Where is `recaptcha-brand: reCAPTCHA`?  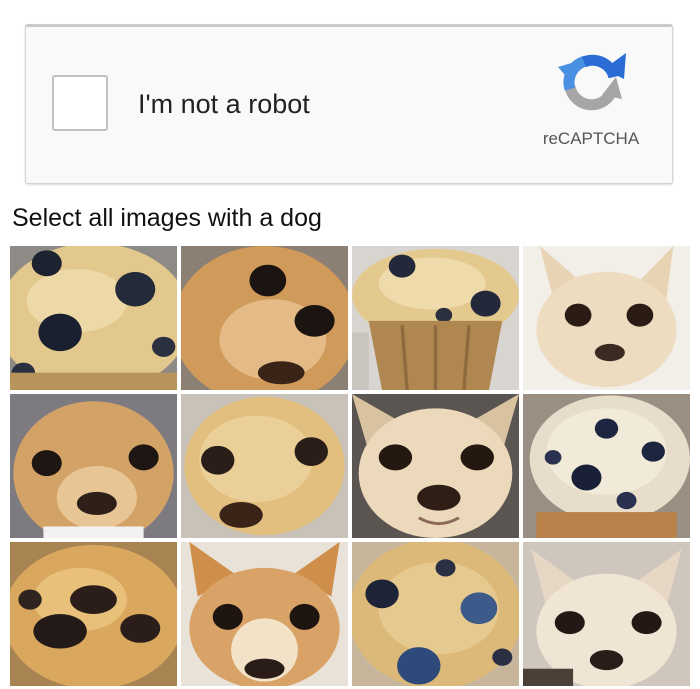 recaptcha-brand: reCAPTCHA is located at coordinates (591, 138).